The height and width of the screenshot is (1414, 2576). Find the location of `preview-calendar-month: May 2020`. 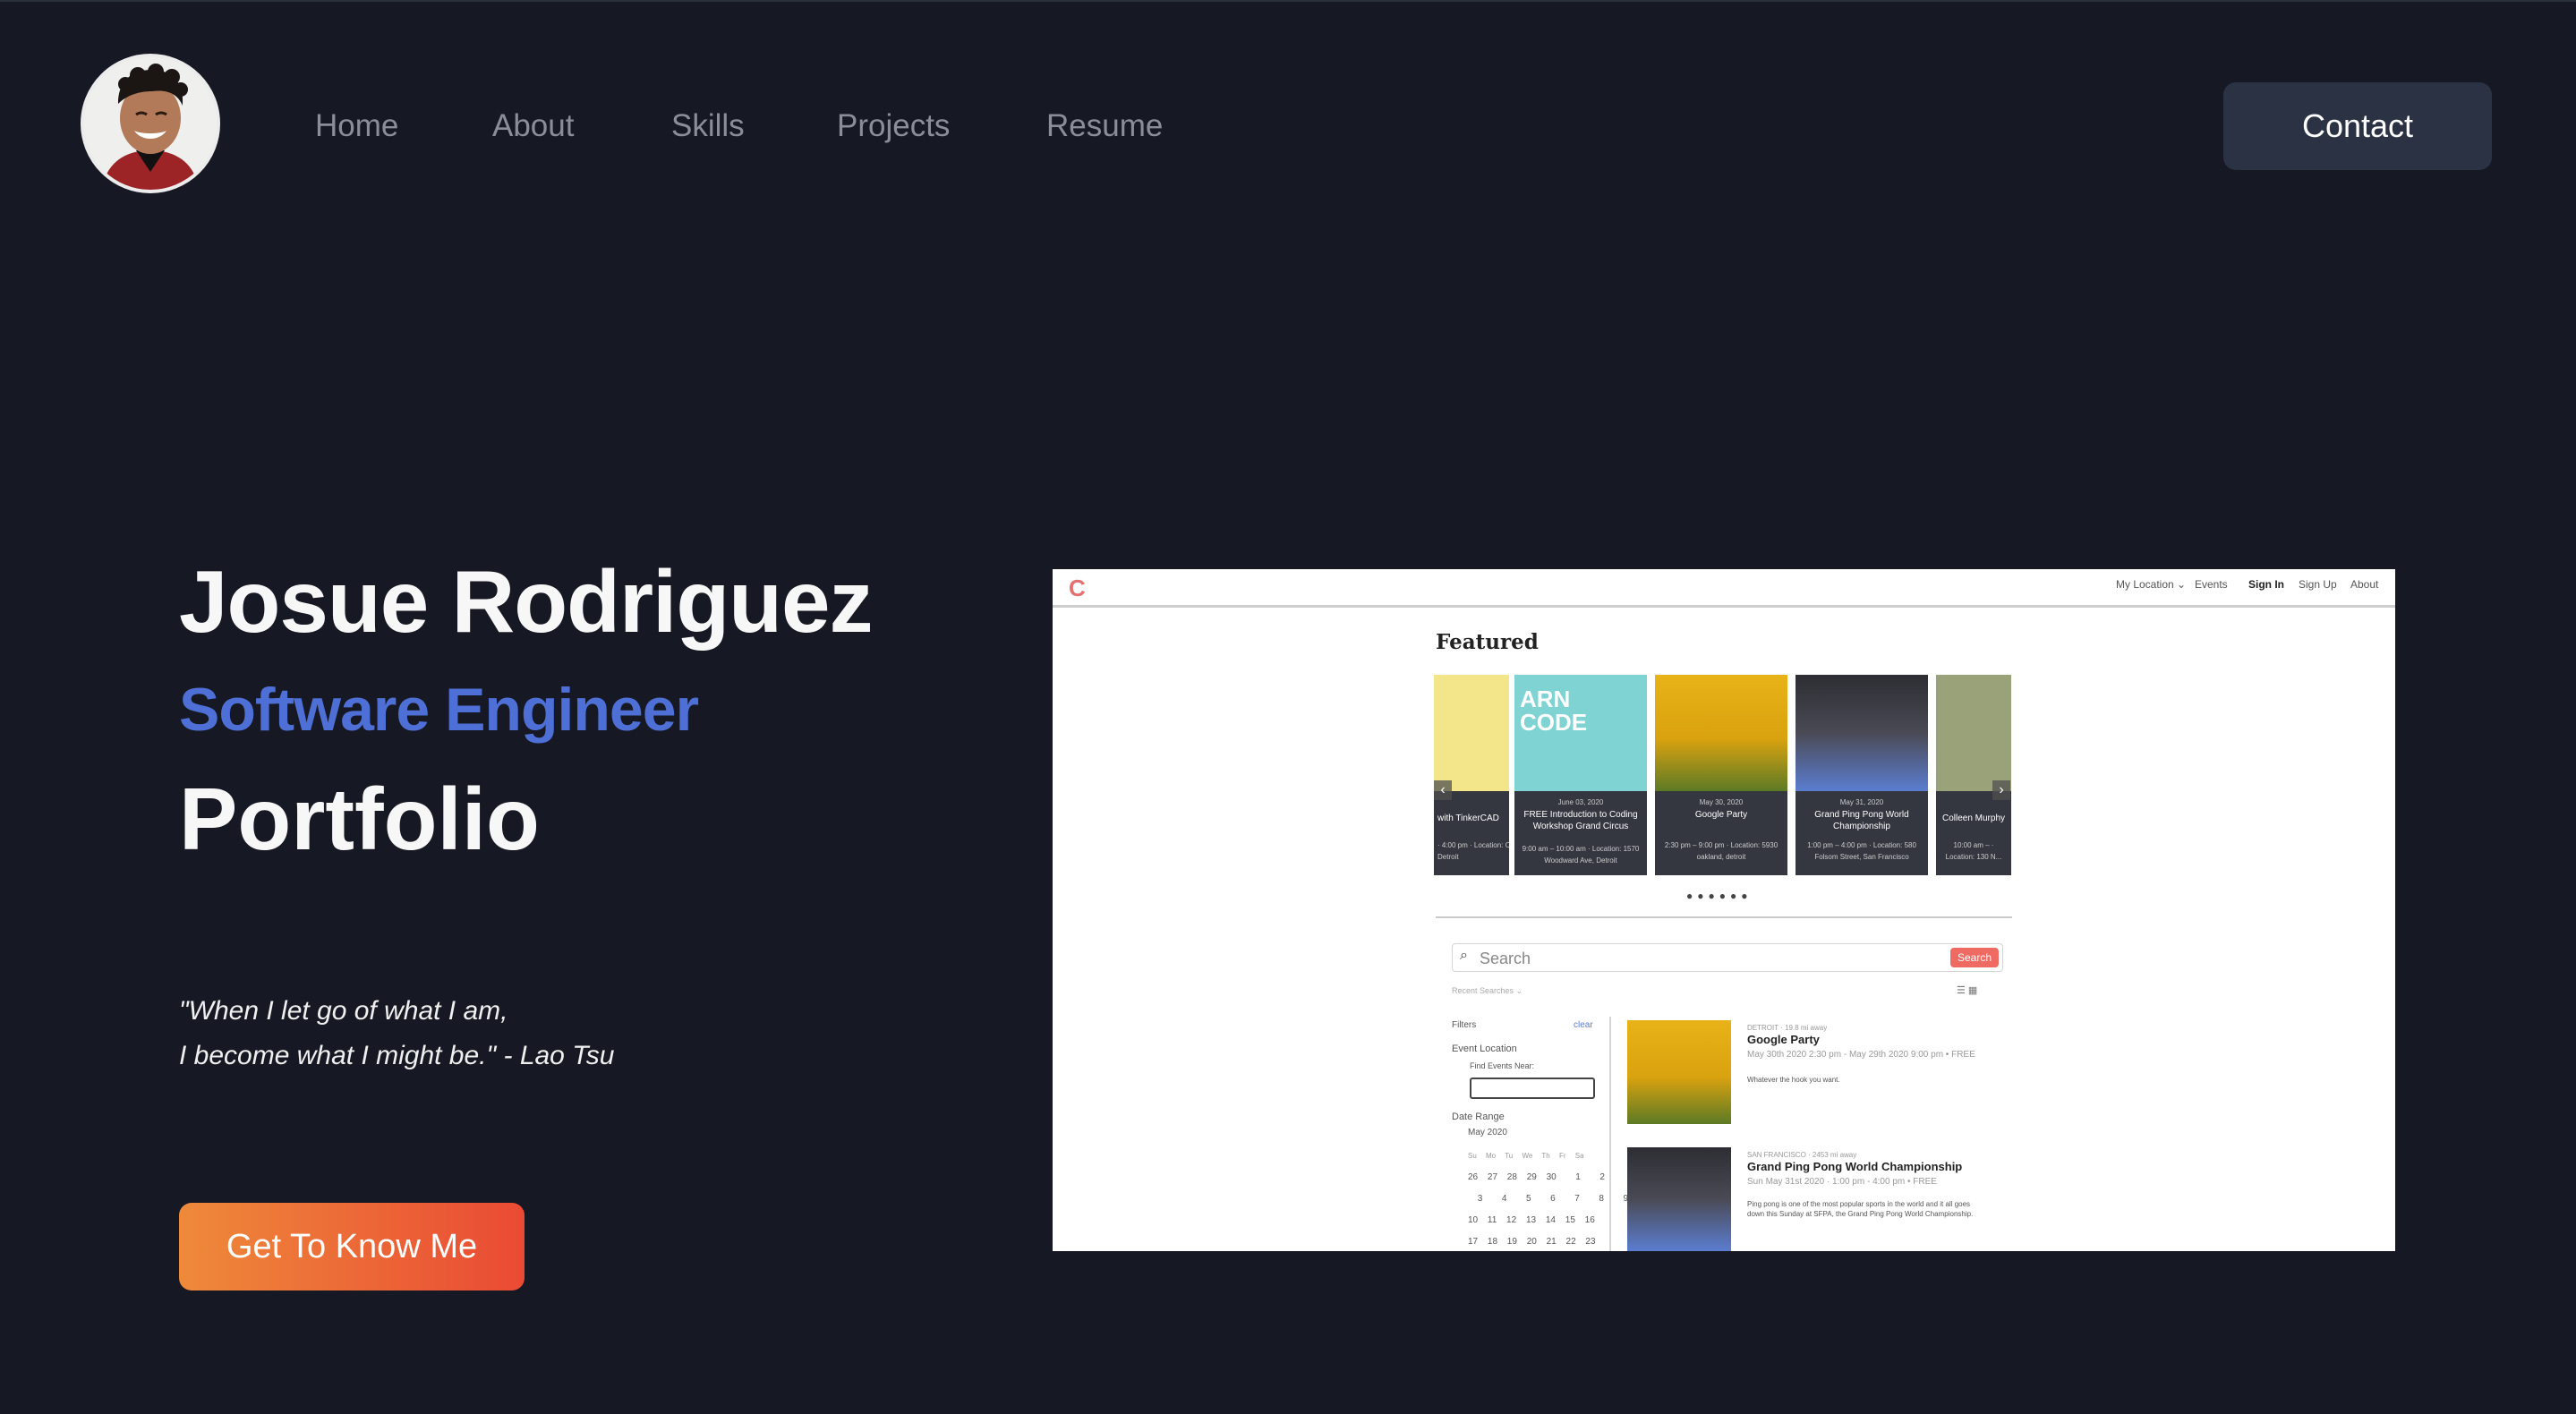

preview-calendar-month: May 2020 is located at coordinates (1487, 1132).